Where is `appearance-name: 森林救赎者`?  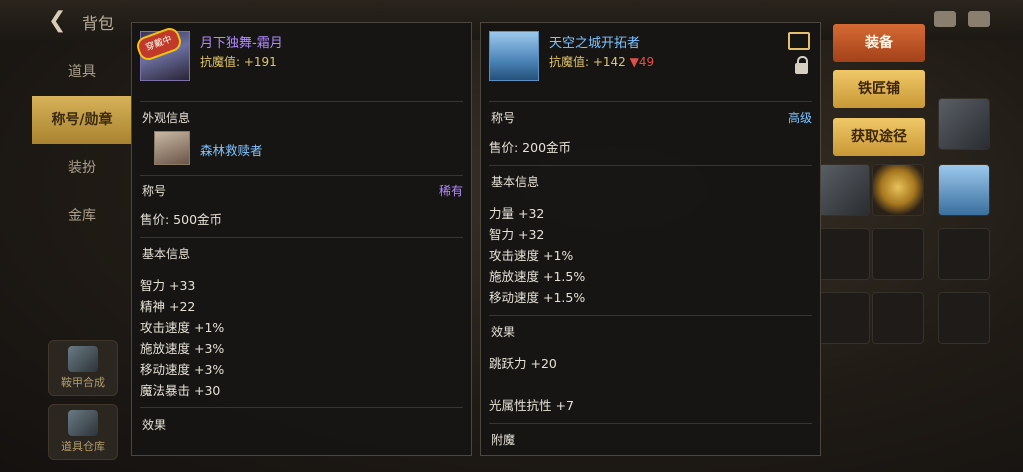
appearance-name: 森林救赎者 is located at coordinates (231, 150).